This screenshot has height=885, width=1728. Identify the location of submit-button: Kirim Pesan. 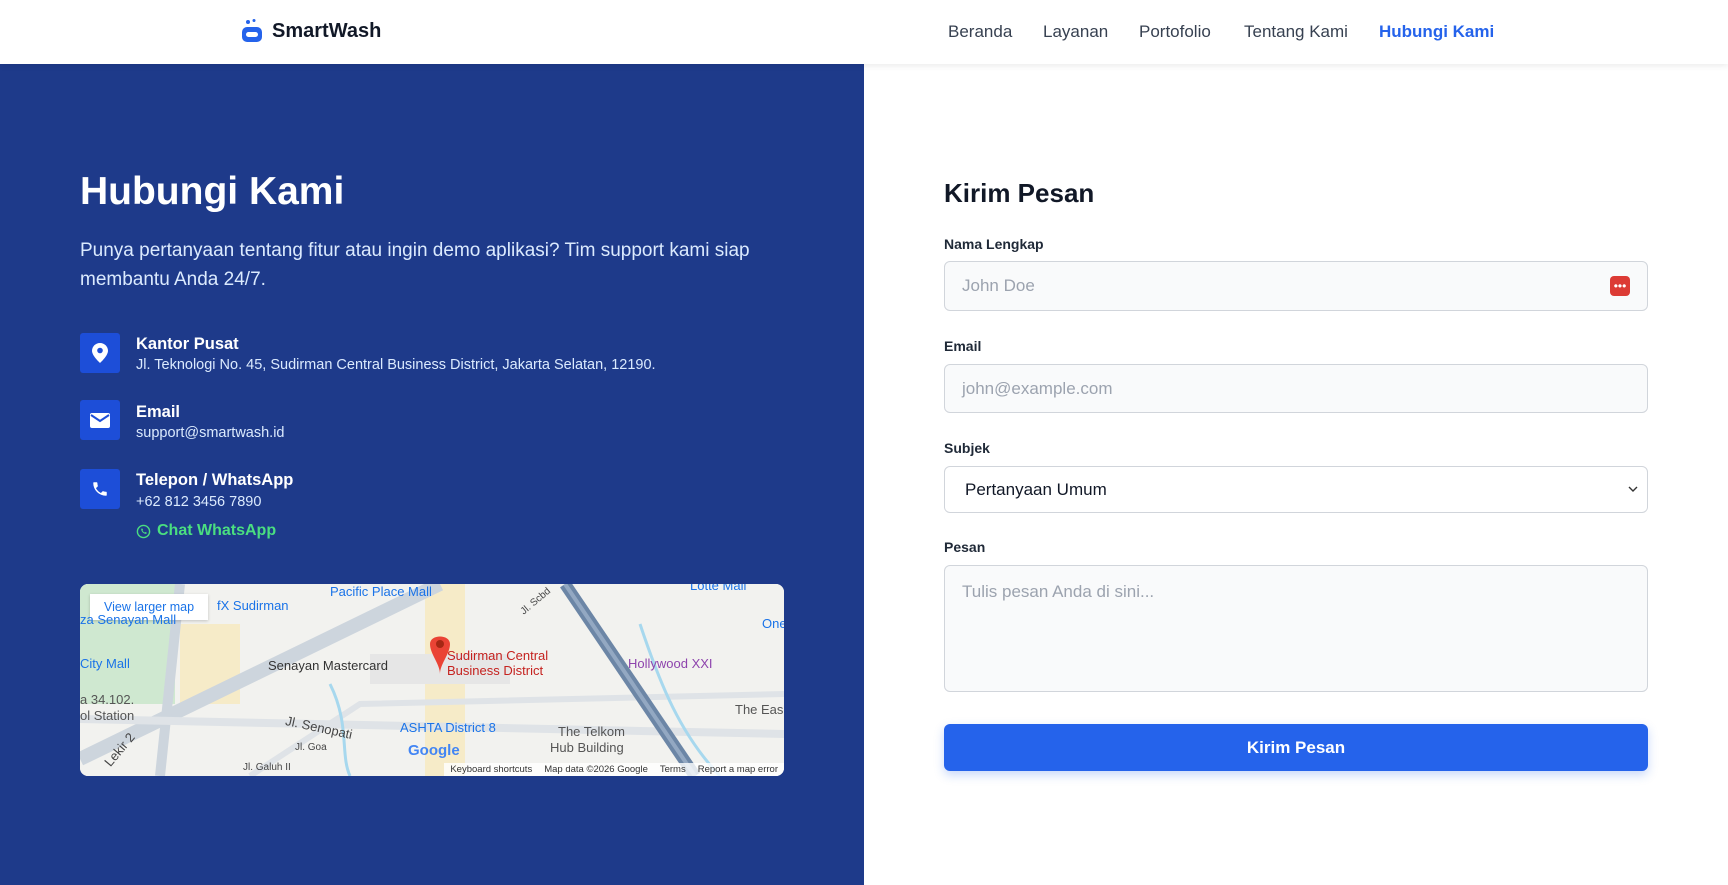
(1296, 747).